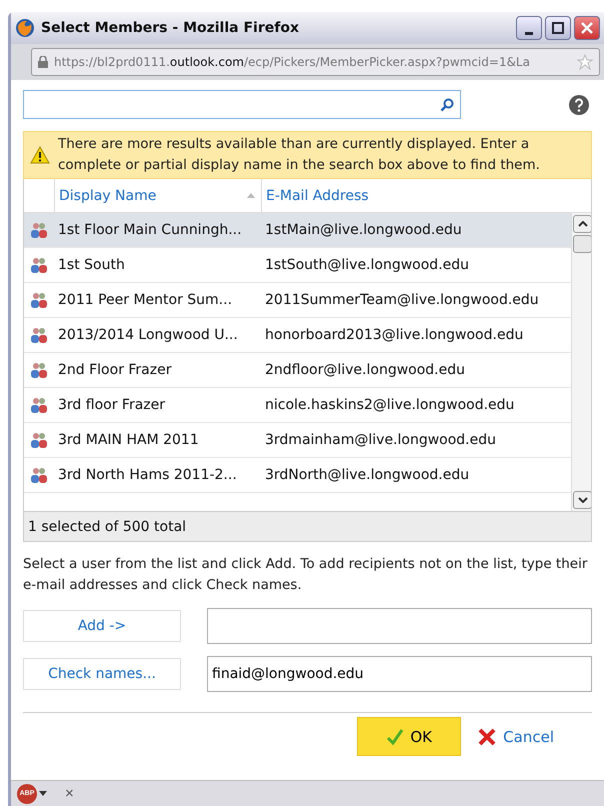 The height and width of the screenshot is (806, 604). I want to click on column-header: E-Mail Address, so click(416, 195).